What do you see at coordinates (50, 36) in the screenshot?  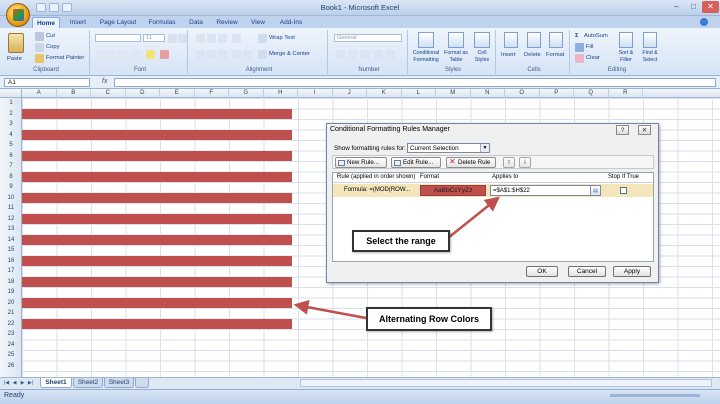 I see `cut-button: Cut` at bounding box center [50, 36].